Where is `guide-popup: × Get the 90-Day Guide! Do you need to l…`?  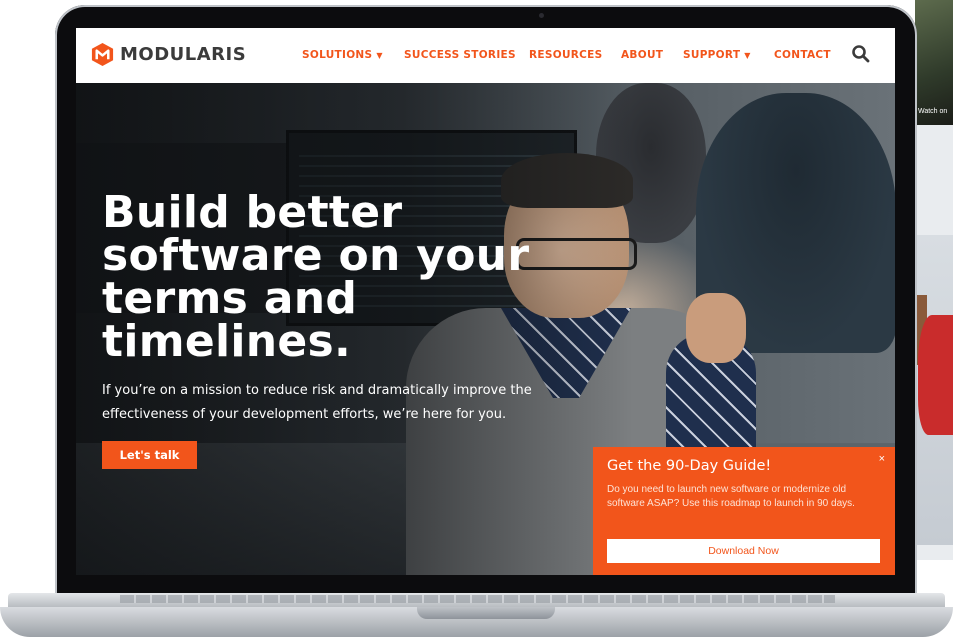 guide-popup: × Get the 90-Day Guide! Do you need to l… is located at coordinates (744, 511).